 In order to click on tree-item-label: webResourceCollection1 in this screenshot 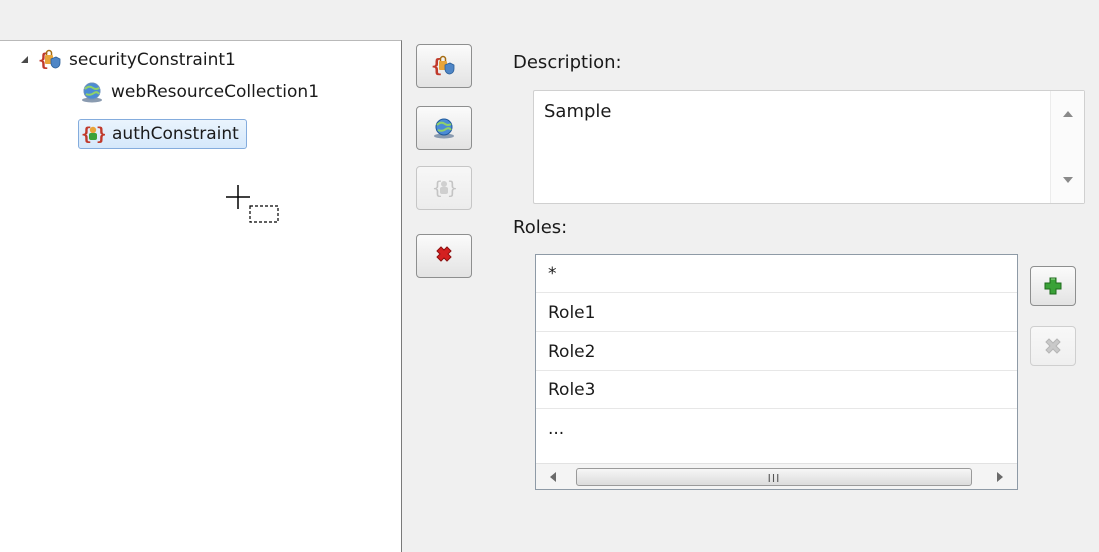, I will do `click(215, 92)`.